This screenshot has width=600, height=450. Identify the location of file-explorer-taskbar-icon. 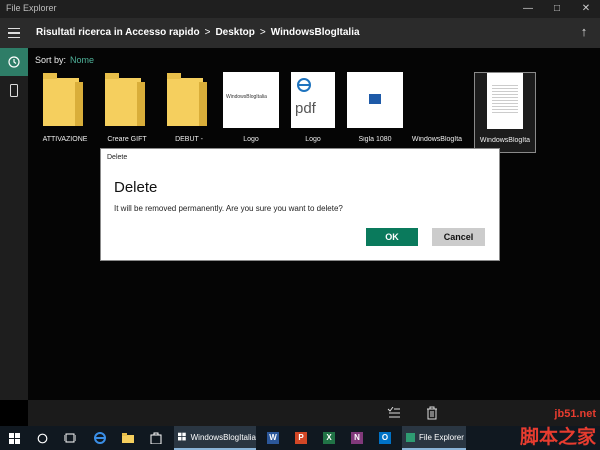
(128, 438).